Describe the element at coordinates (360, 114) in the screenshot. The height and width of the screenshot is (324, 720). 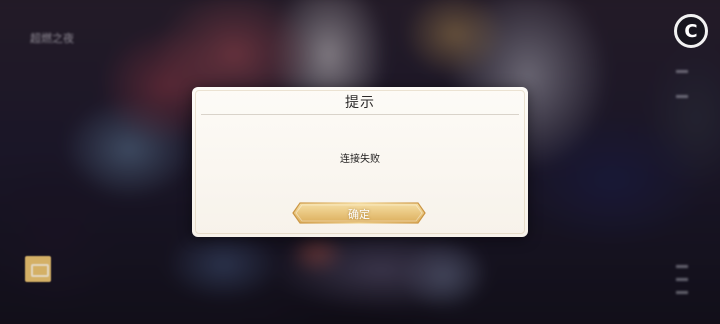
I see `dialog-divider` at that location.